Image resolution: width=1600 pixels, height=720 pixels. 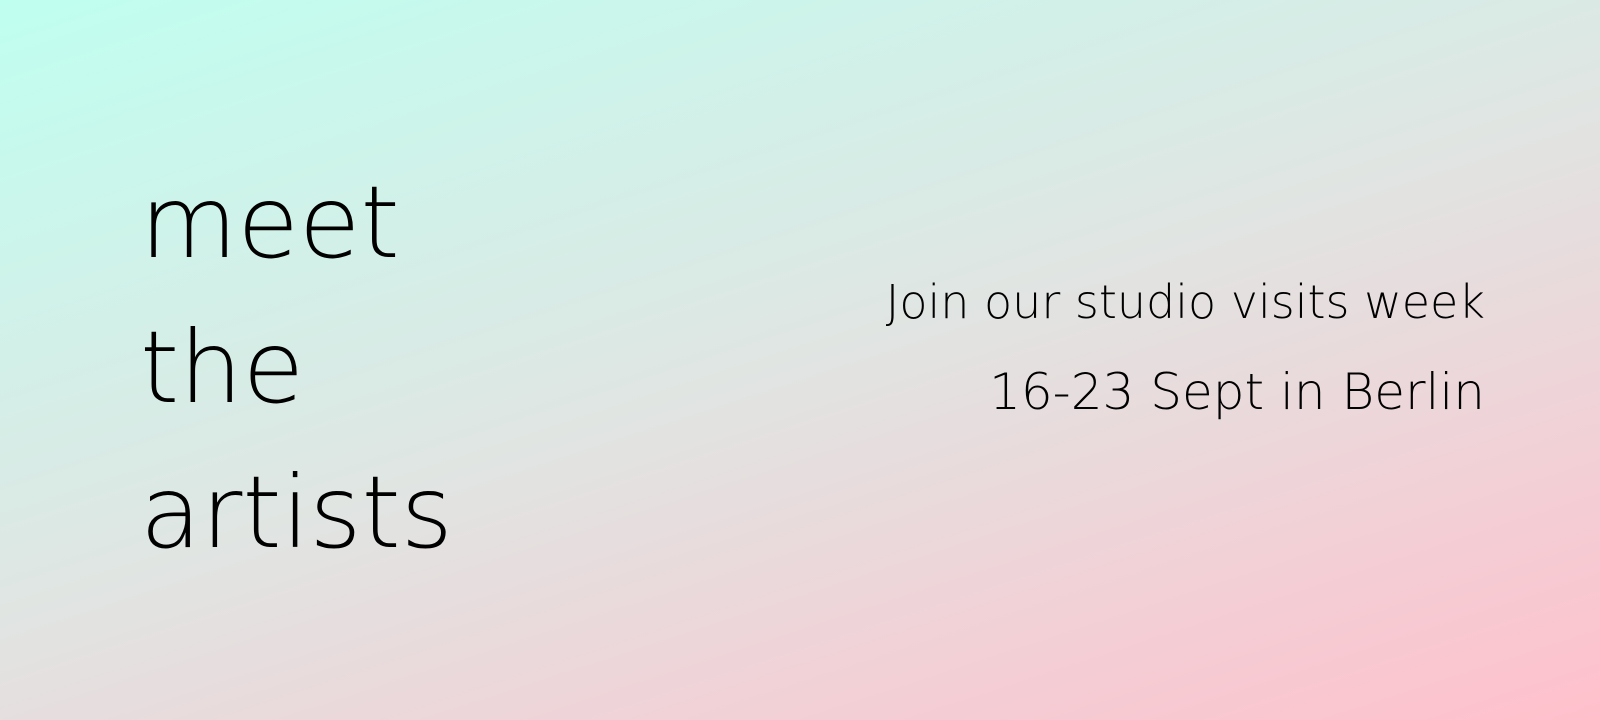 What do you see at coordinates (296, 512) in the screenshot?
I see `headline-word-artists: artists` at bounding box center [296, 512].